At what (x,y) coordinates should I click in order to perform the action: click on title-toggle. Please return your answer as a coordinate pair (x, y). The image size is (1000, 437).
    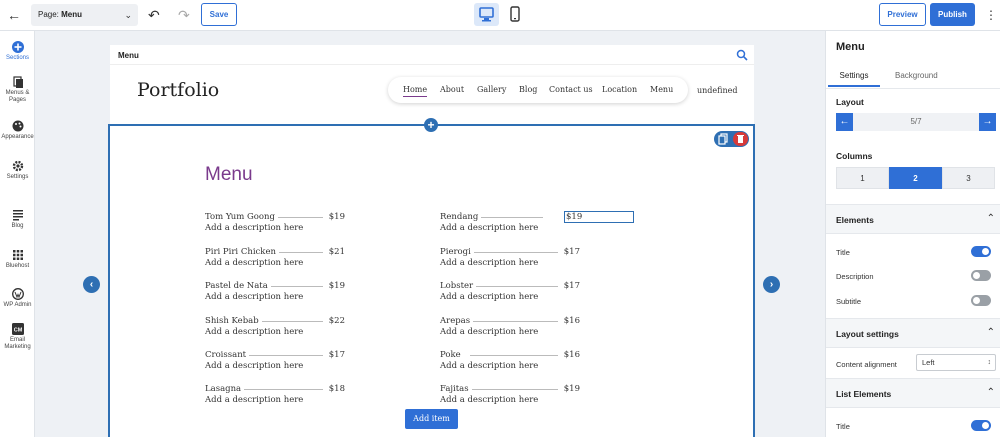
    Looking at the image, I should click on (981, 251).